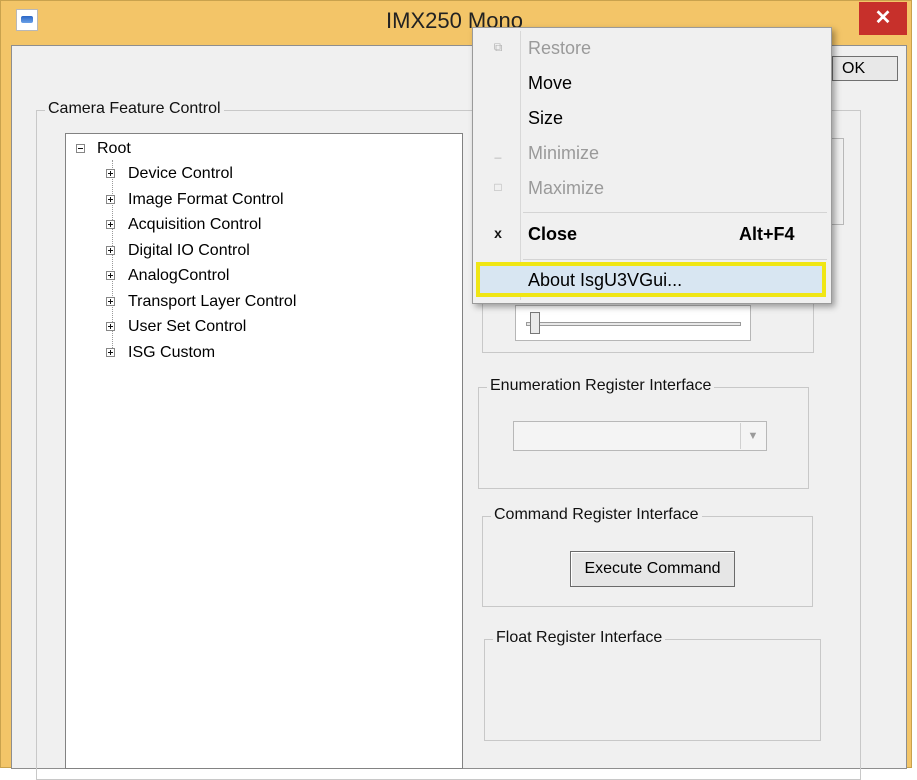 This screenshot has height=780, width=917. What do you see at coordinates (652, 153) in the screenshot?
I see `menu-item-minimize: _ Minimize` at bounding box center [652, 153].